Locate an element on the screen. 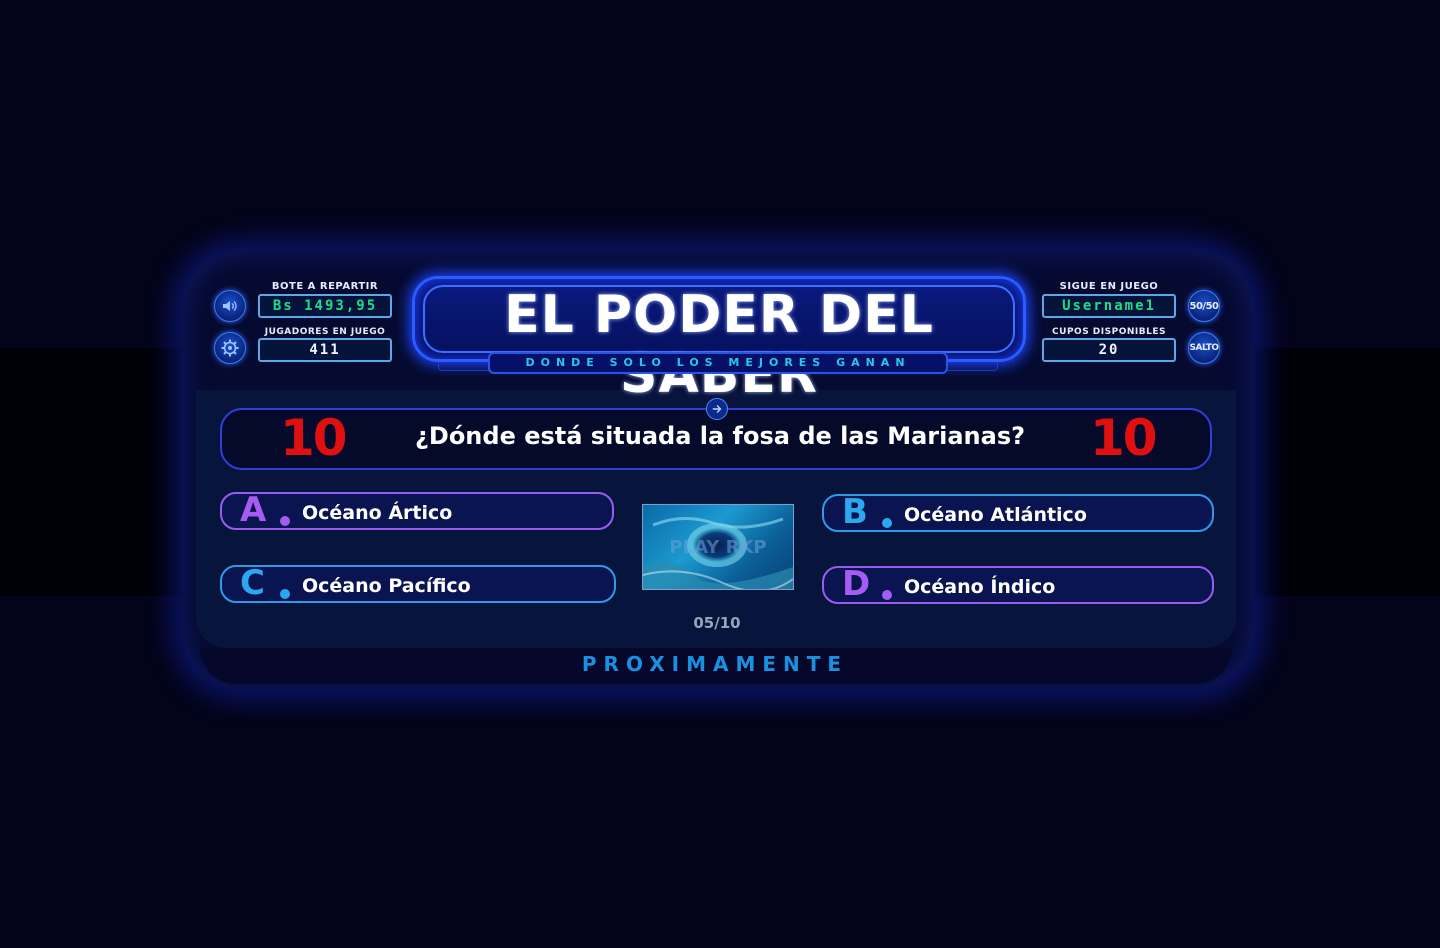  answer-b-text: Océano Atlántico is located at coordinates (995, 515).